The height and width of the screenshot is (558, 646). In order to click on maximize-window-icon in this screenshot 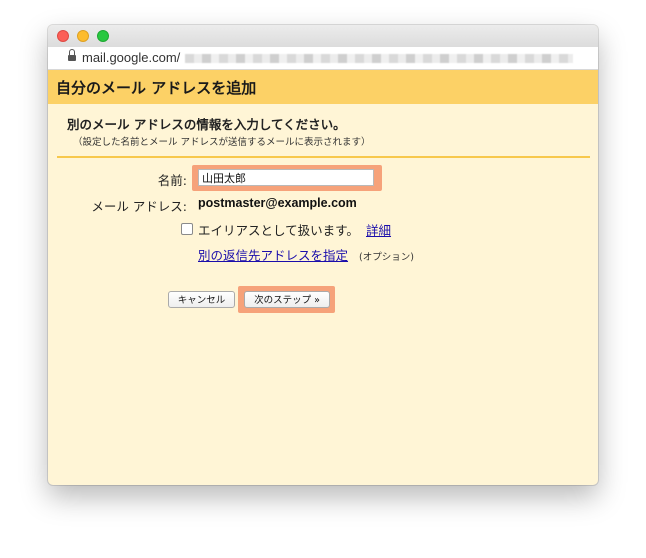, I will do `click(103, 36)`.